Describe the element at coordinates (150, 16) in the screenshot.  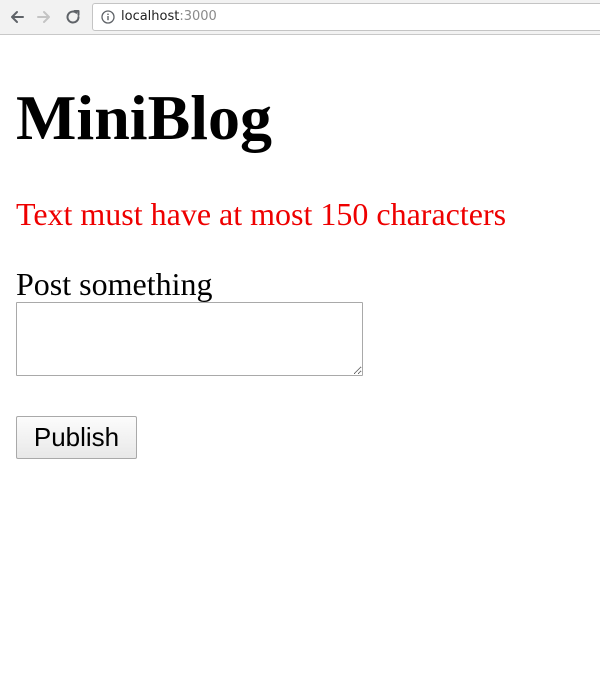
I see `url-host: localhost` at that location.